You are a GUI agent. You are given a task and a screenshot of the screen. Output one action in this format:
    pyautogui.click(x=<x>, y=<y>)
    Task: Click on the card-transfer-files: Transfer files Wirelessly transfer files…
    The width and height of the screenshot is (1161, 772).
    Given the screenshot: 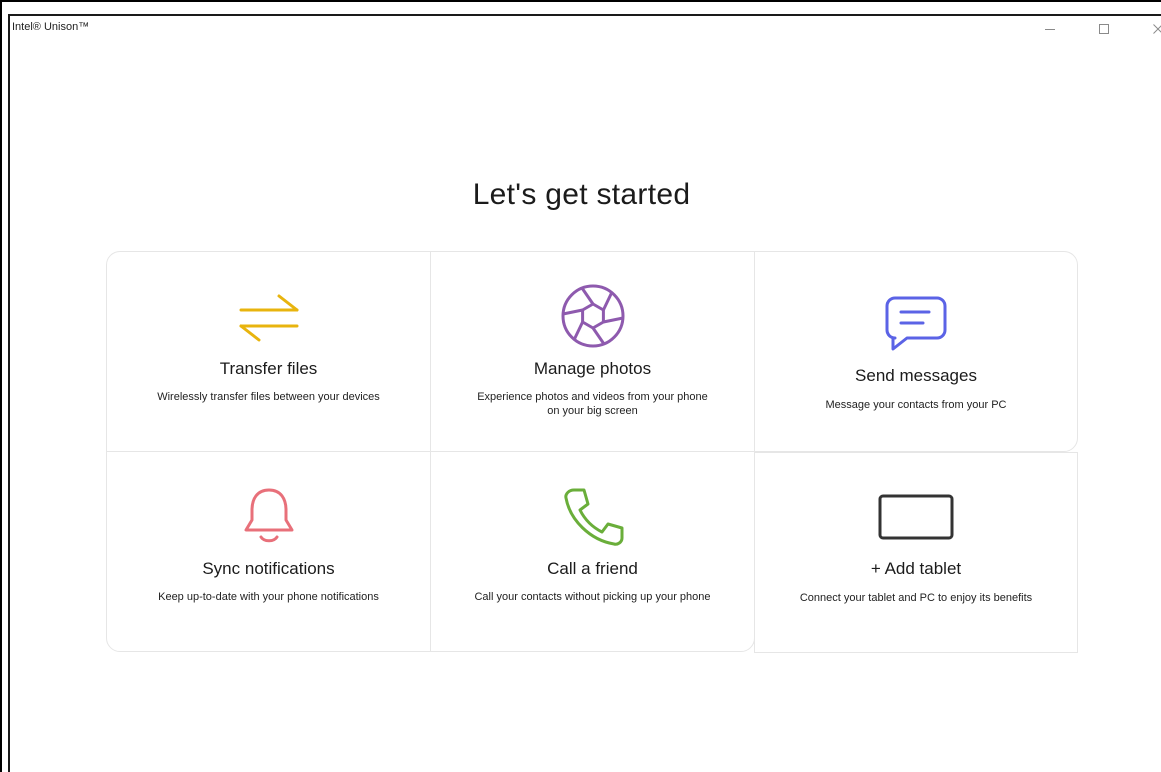 What is the action you would take?
    pyautogui.click(x=268, y=351)
    